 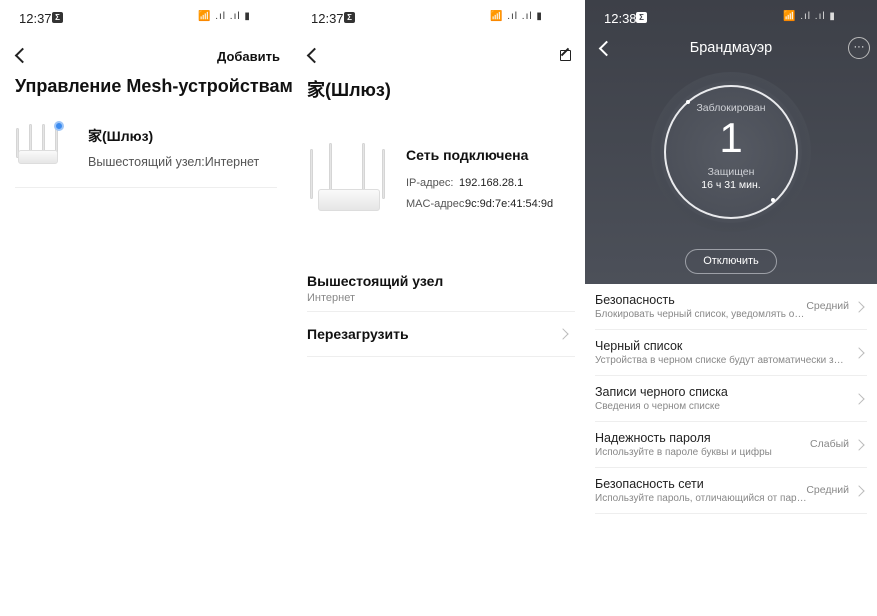 What do you see at coordinates (731, 185) in the screenshot?
I see `protected-time: 16 ч 31 мин.` at bounding box center [731, 185].